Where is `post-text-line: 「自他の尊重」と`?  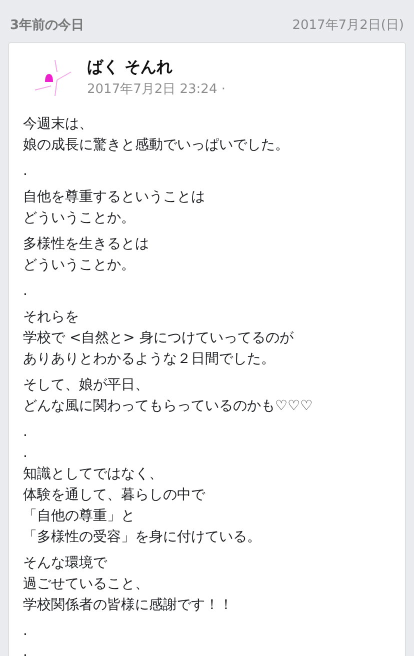 post-text-line: 「自他の尊重」と is located at coordinates (79, 516).